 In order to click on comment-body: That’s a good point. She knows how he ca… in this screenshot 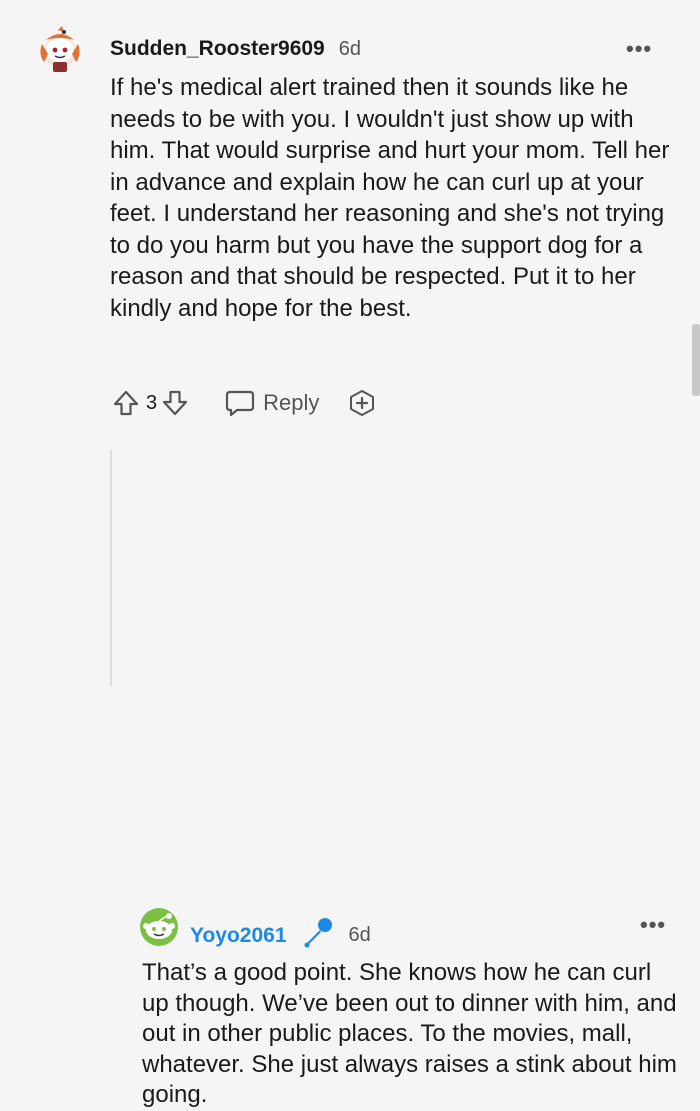, I will do `click(409, 1033)`.